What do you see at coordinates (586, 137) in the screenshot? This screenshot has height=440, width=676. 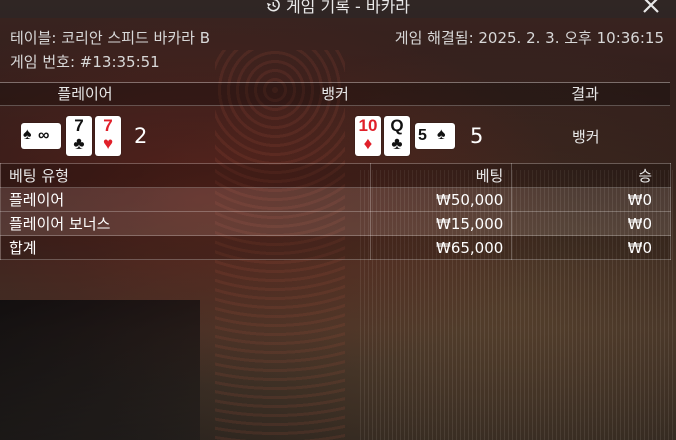 I see `result-outcome: 뱅커` at bounding box center [586, 137].